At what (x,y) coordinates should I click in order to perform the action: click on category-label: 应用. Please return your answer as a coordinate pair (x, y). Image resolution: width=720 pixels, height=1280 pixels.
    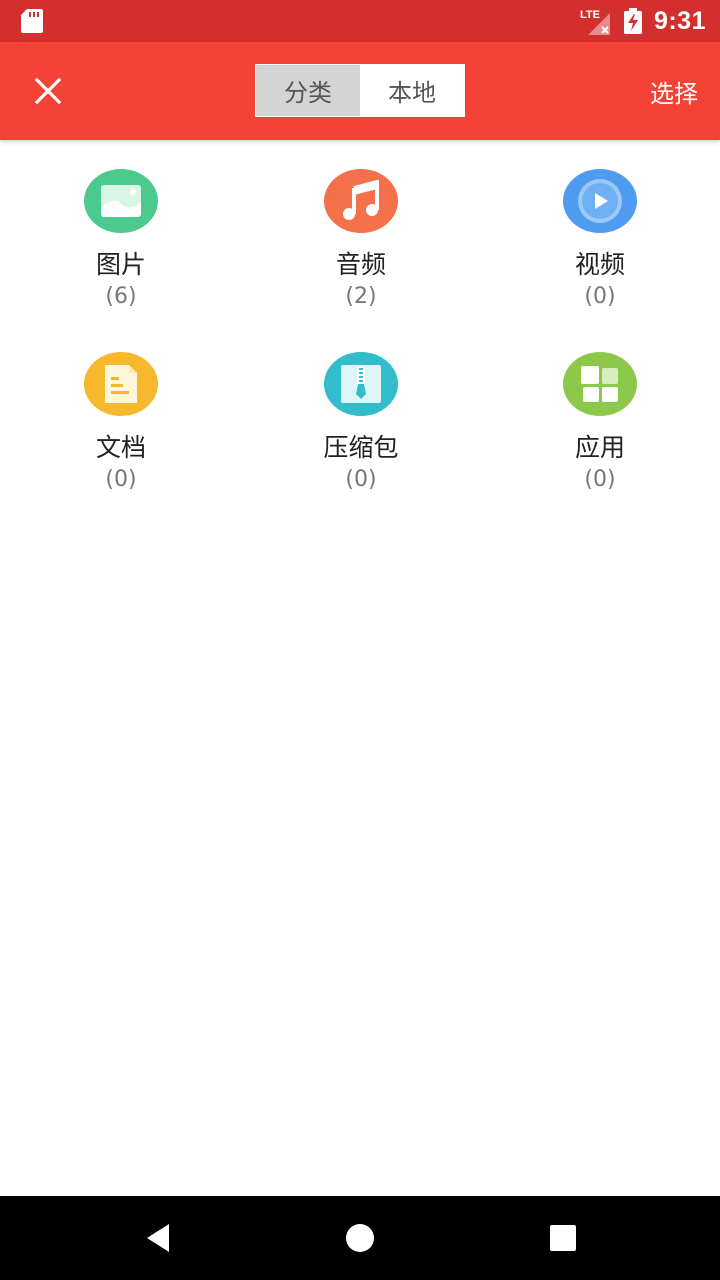
    Looking at the image, I should click on (599, 447).